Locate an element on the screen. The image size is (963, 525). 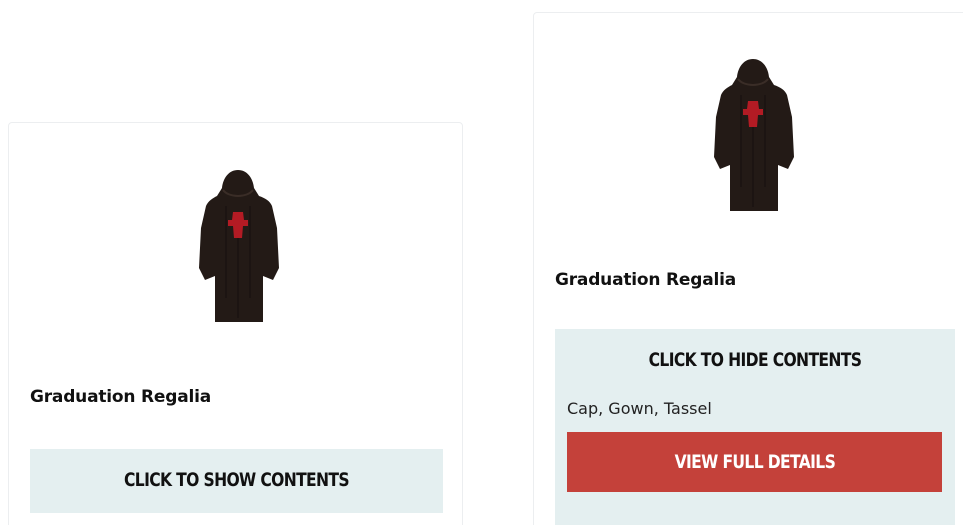
contents-list: Cap, Gown, Tassel is located at coordinates (639, 408).